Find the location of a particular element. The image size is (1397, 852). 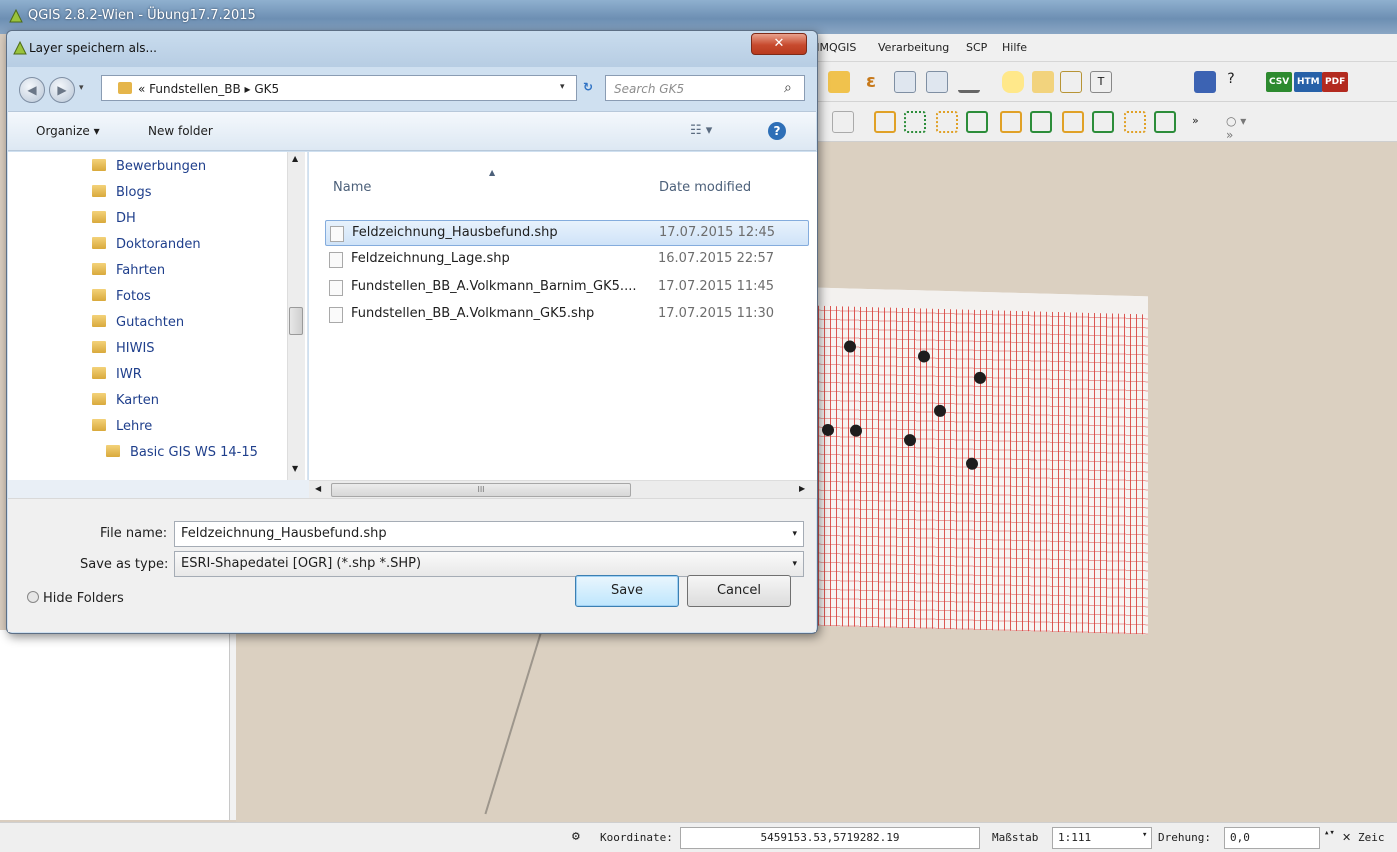

nav-folder: Doktoranden is located at coordinates (146, 245).